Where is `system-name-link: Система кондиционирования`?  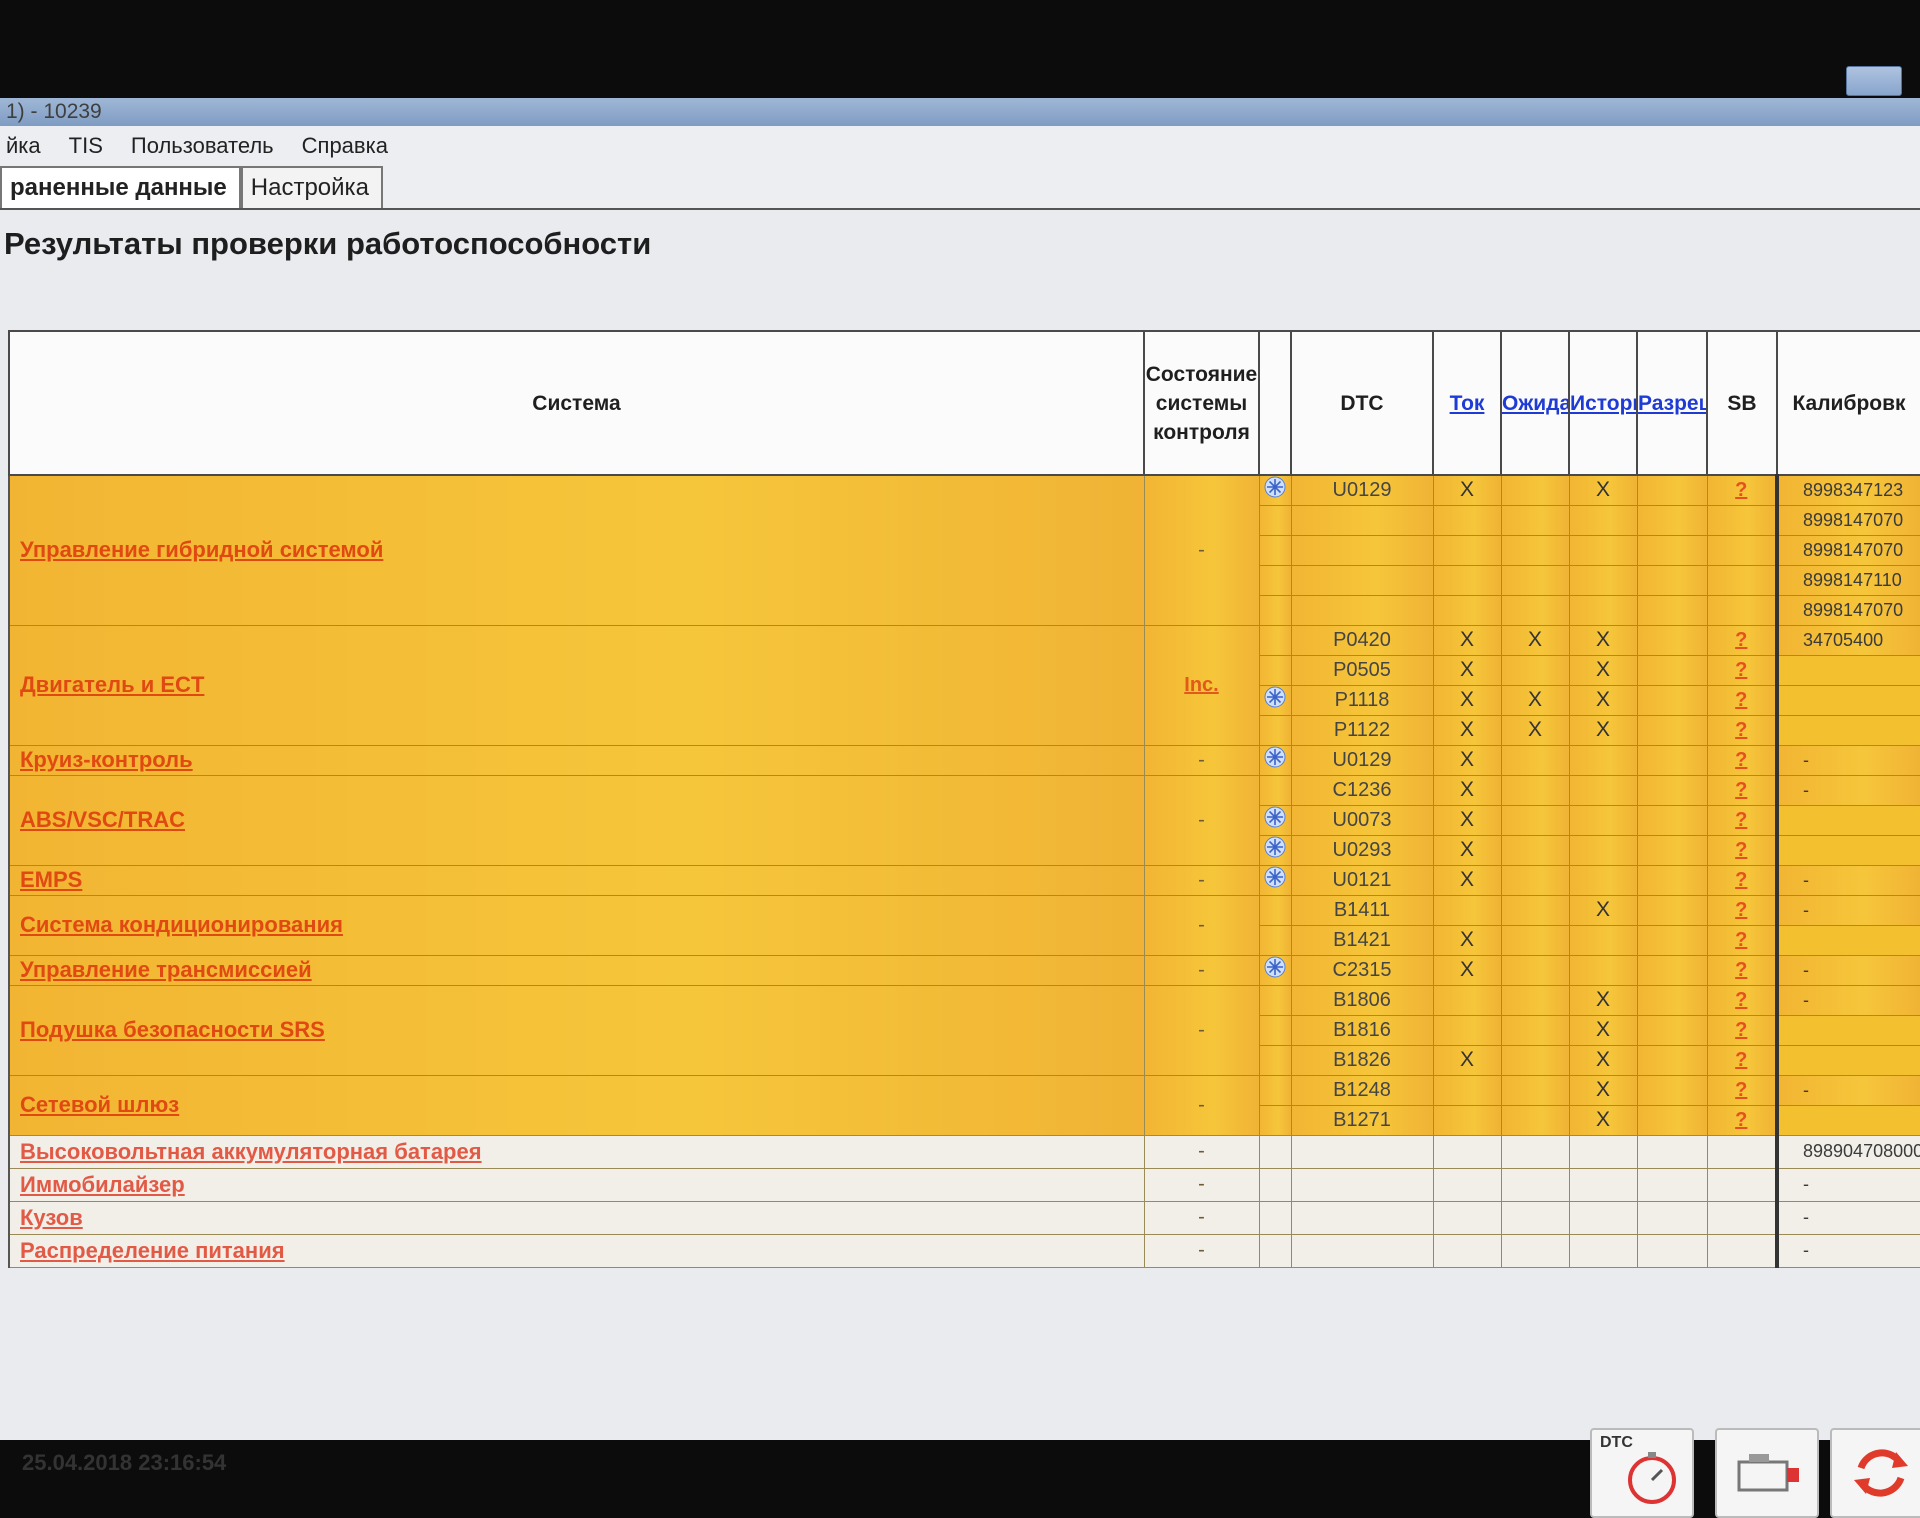
system-name-link: Система кондиционирования is located at coordinates (576, 925).